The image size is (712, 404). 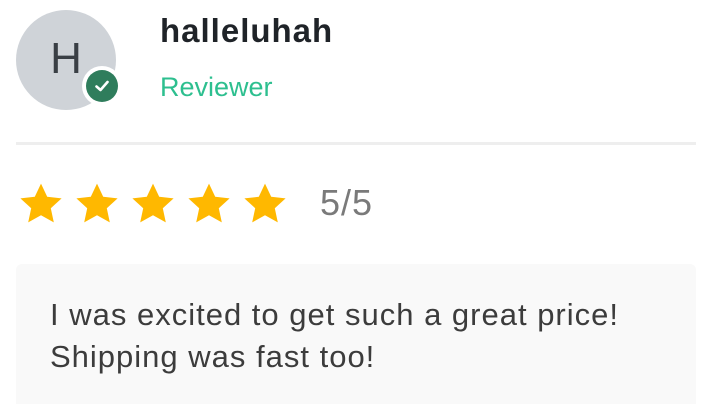 What do you see at coordinates (216, 87) in the screenshot?
I see `reviewer-role: Reviewer` at bounding box center [216, 87].